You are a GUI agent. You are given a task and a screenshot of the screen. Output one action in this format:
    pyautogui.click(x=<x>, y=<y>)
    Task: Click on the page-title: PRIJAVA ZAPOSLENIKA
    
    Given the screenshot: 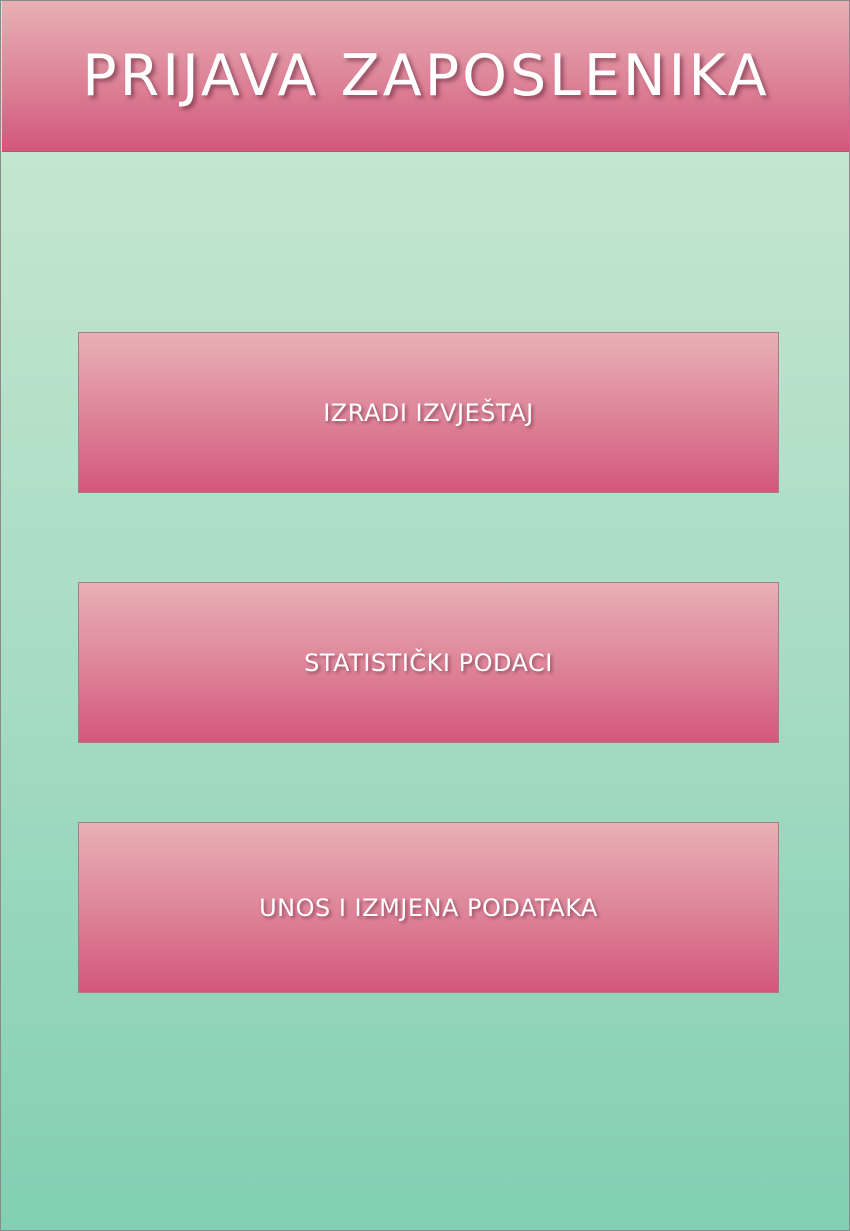 What is the action you would take?
    pyautogui.click(x=426, y=76)
    